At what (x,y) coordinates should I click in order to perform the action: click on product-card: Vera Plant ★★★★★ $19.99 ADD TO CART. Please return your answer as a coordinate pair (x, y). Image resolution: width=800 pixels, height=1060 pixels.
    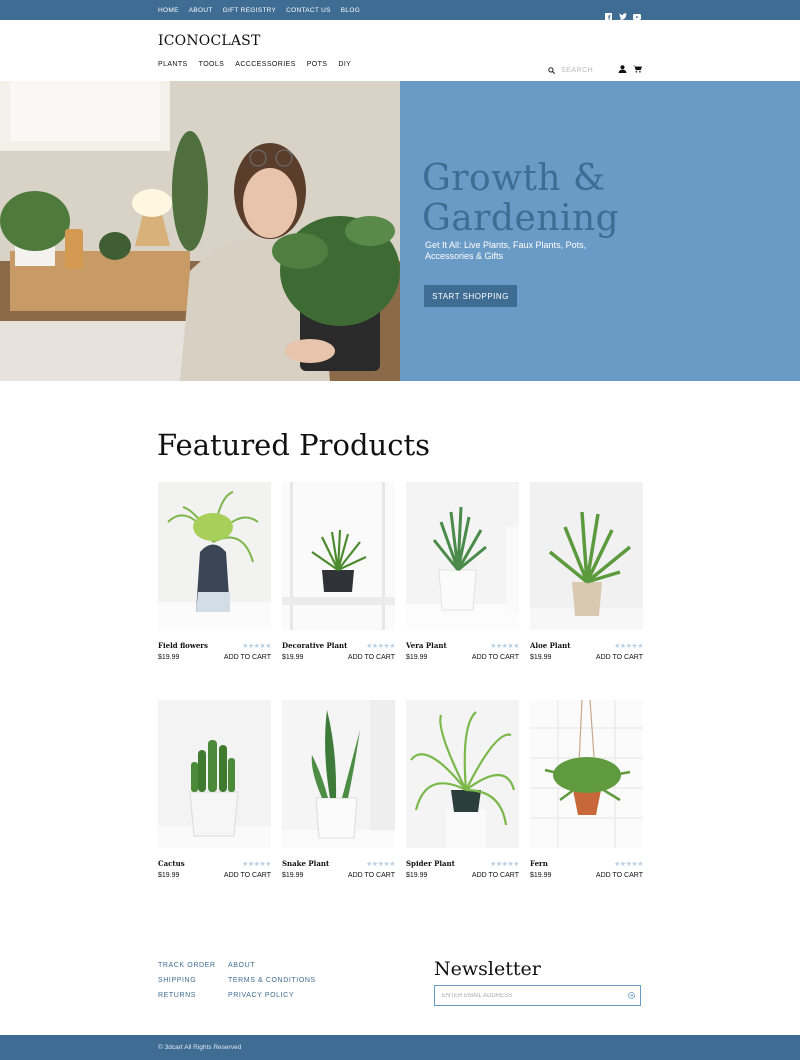
    Looking at the image, I should click on (462, 582).